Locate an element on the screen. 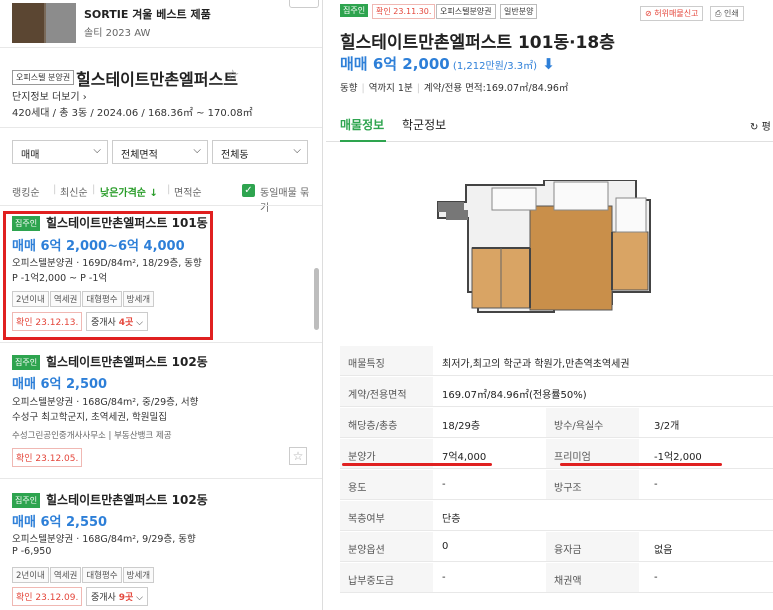 This screenshot has height=610, width=773. row-value: 169.07㎡/84.96㎡(전용률50%) is located at coordinates (514, 395).